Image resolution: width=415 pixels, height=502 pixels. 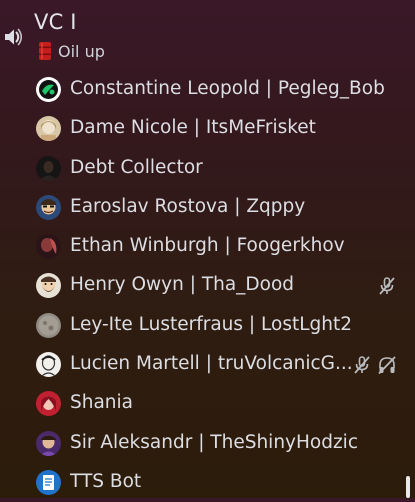 I want to click on member-name: Constantine Leopold | Pegleg_Bob, so click(x=227, y=88).